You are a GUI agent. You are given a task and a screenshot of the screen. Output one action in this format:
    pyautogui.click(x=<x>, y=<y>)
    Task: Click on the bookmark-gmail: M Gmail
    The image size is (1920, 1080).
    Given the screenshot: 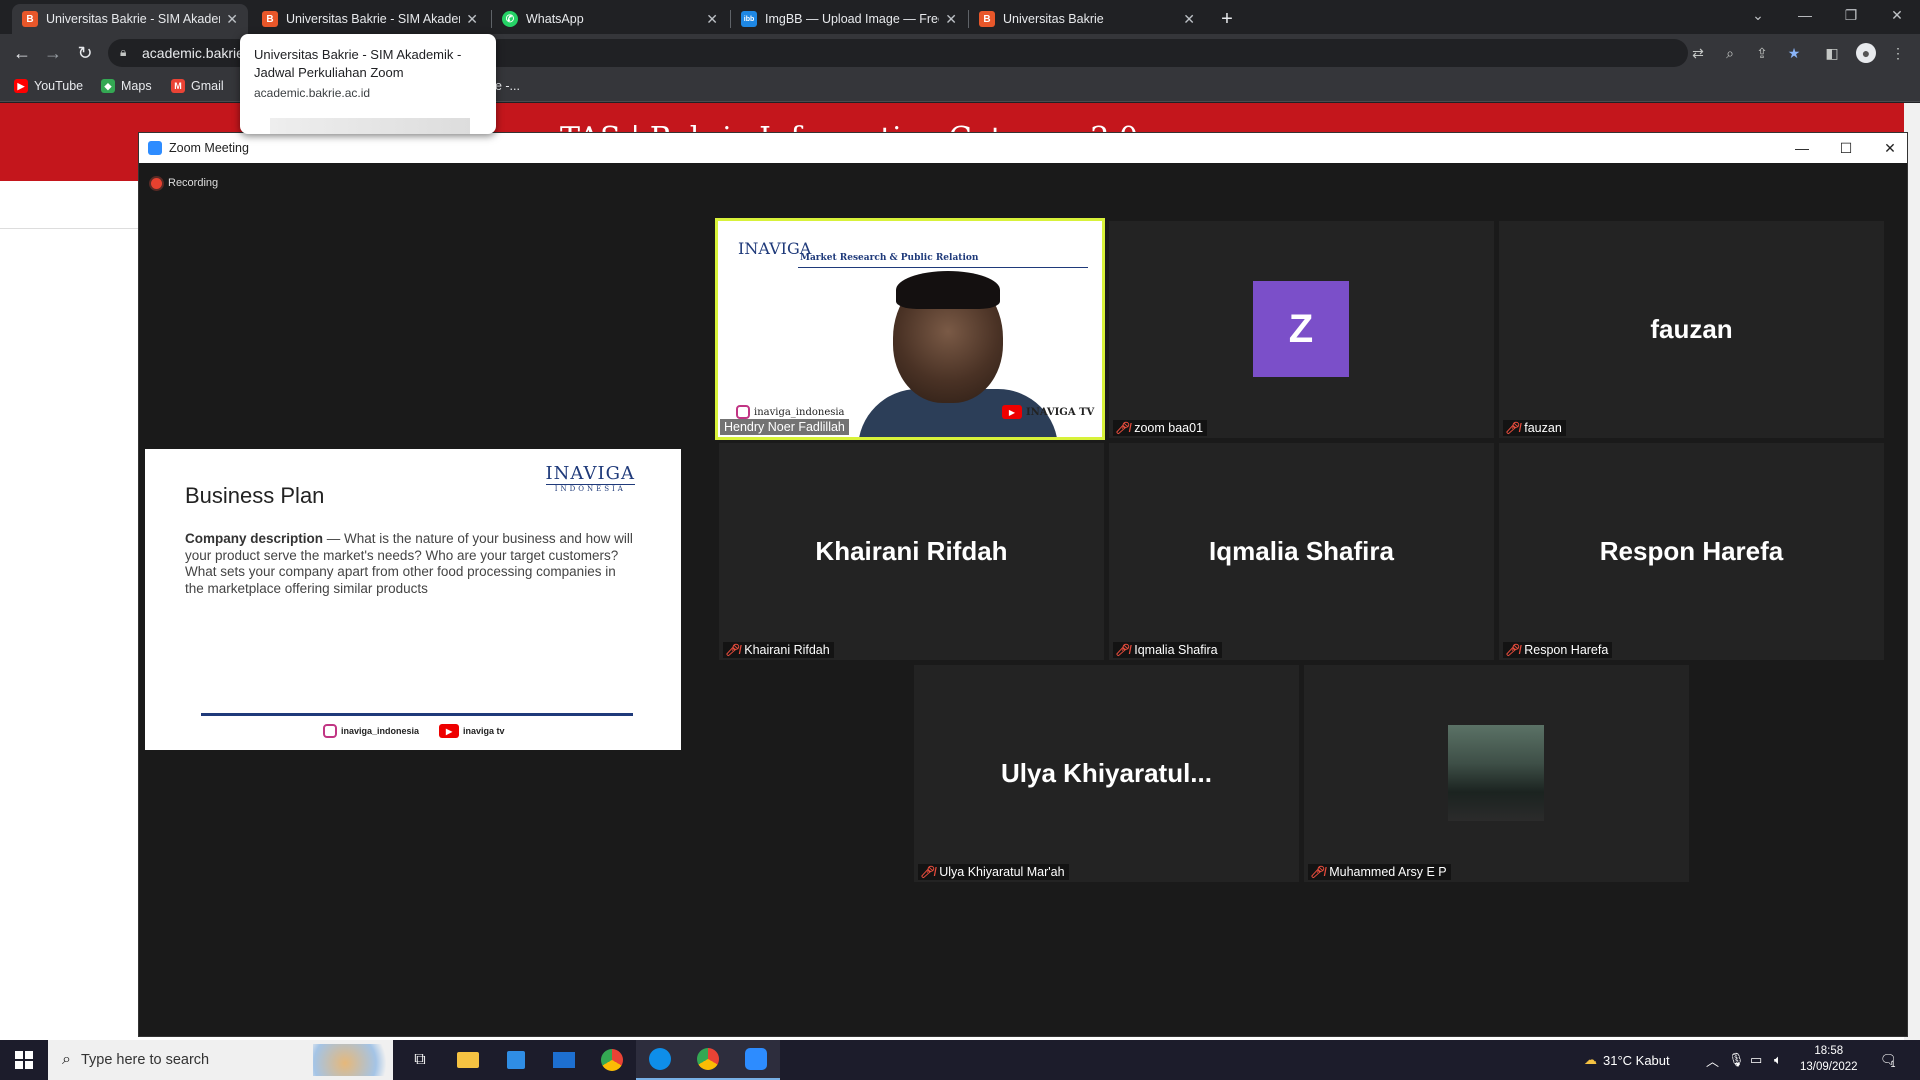 What is the action you would take?
    pyautogui.click(x=197, y=86)
    